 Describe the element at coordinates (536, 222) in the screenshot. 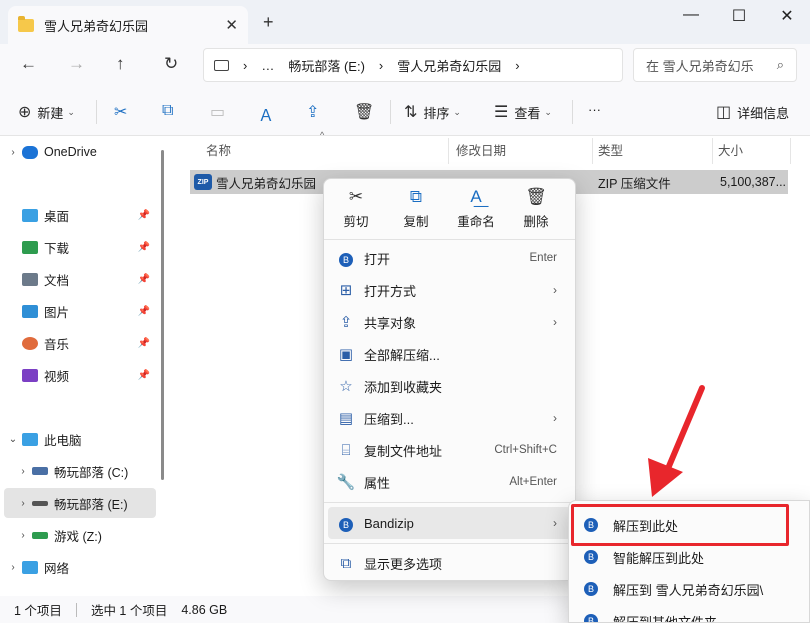

I see `context-action-label: 删除` at that location.